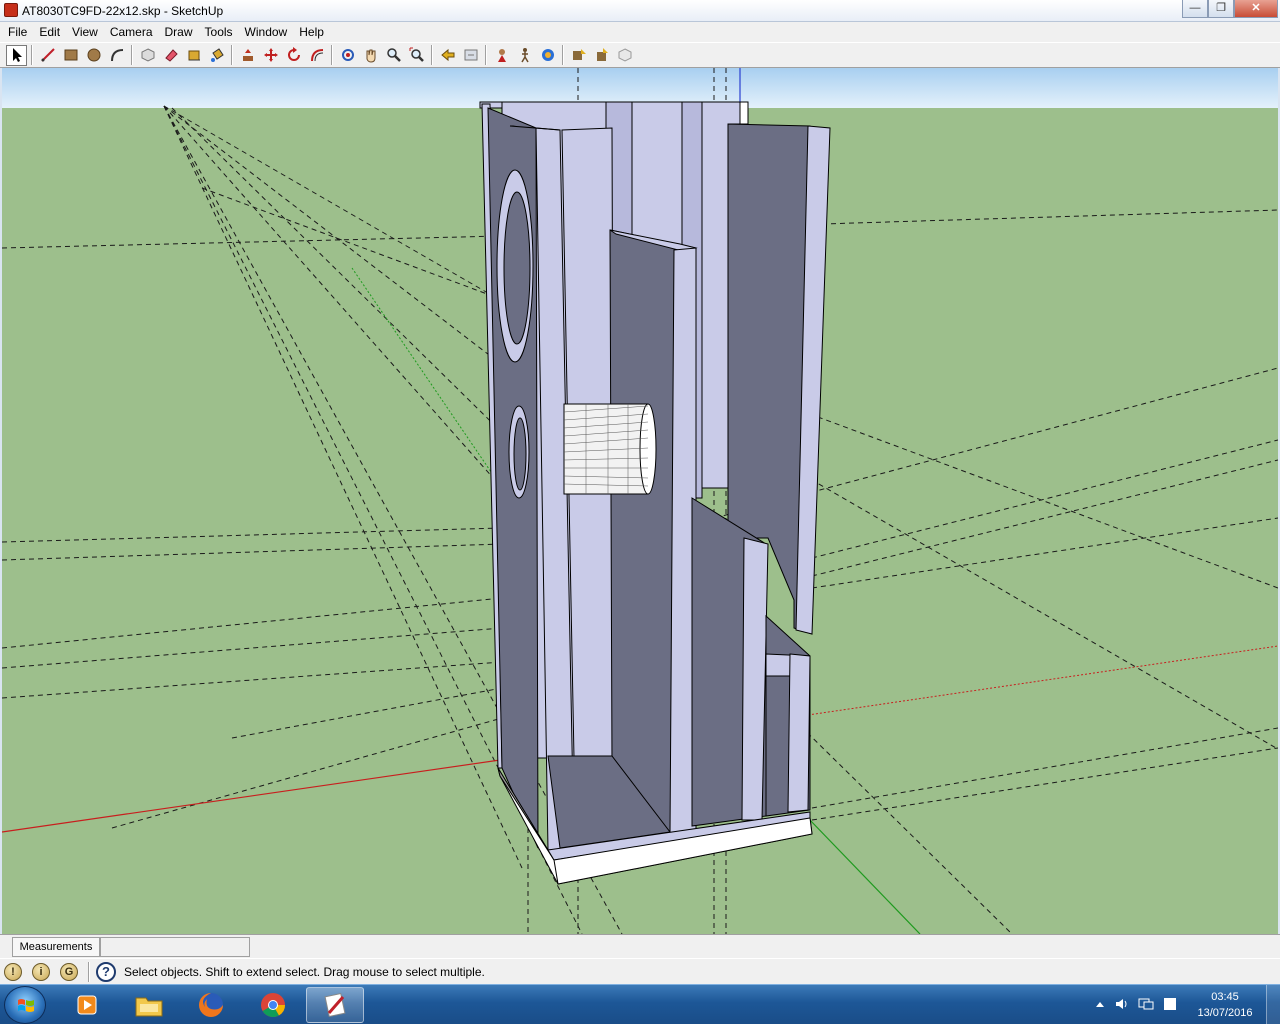  I want to click on main-toolbar, so click(640, 55).